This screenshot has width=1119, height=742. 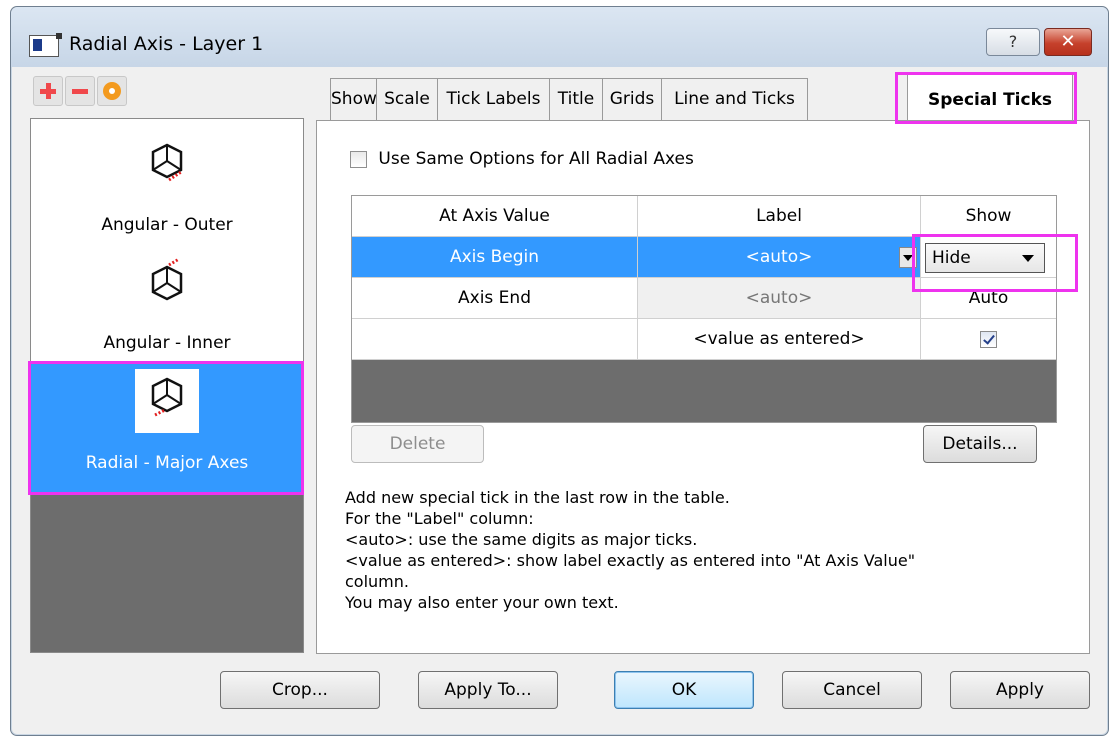 I want to click on table-row: Axis Begin <auto> Hide, so click(x=704, y=257).